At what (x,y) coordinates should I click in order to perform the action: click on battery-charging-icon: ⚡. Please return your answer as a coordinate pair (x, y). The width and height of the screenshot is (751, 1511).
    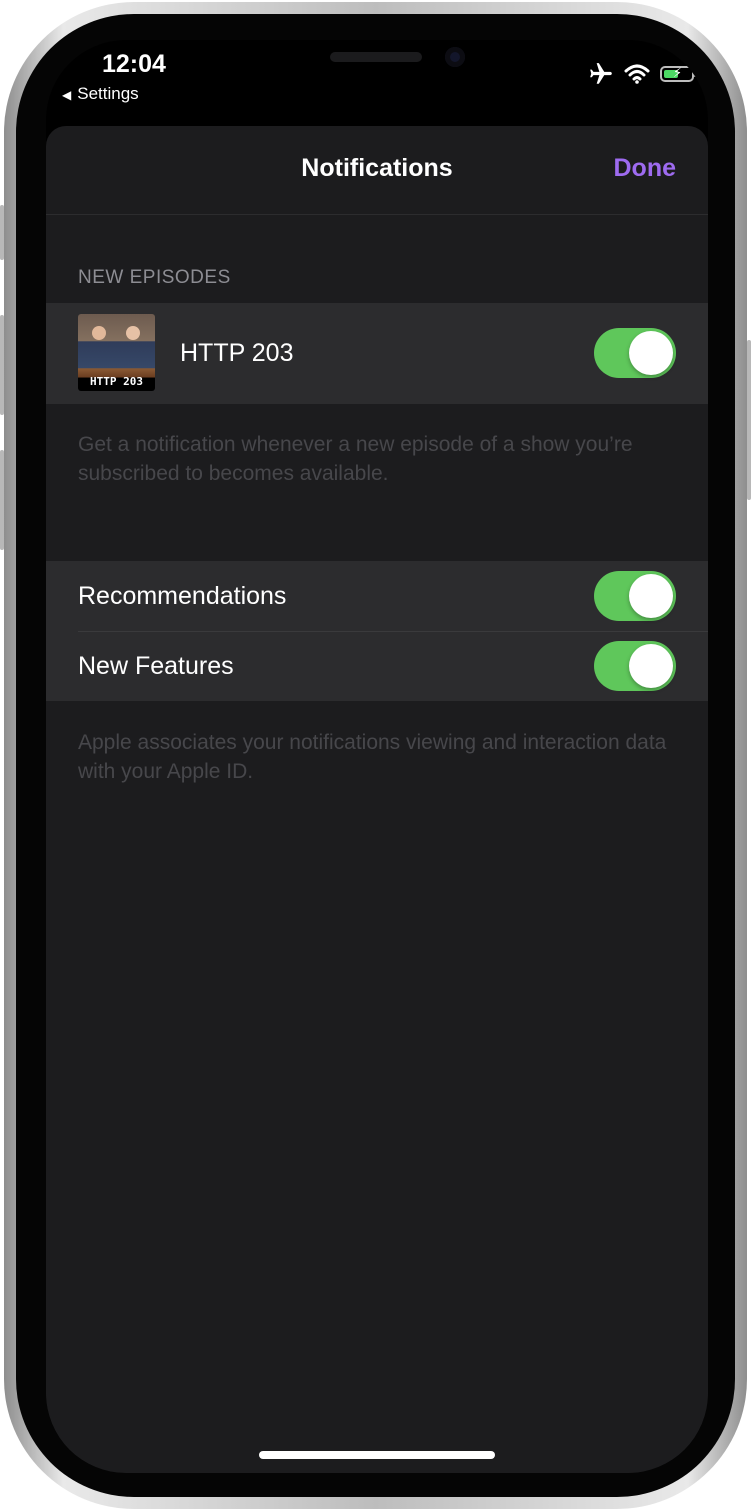
    Looking at the image, I should click on (678, 73).